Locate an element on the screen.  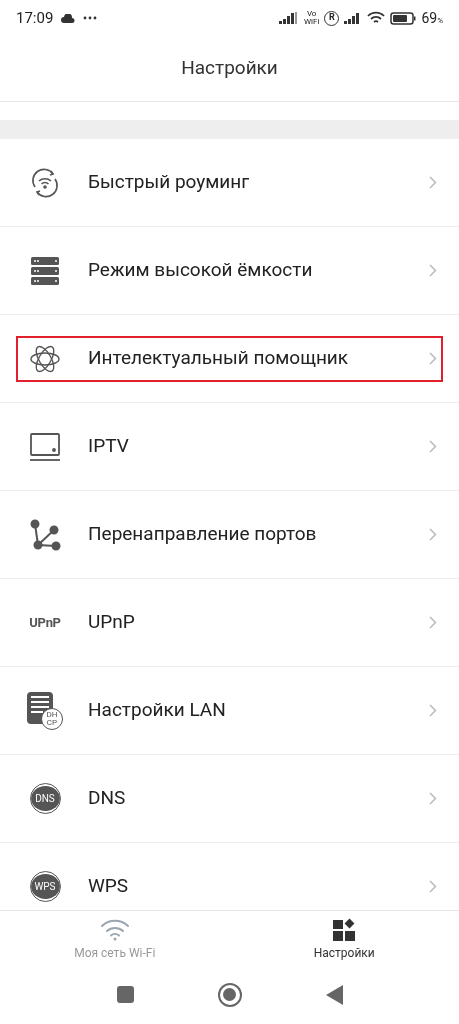
row-label: Интелектуальный помощник is located at coordinates (219, 358).